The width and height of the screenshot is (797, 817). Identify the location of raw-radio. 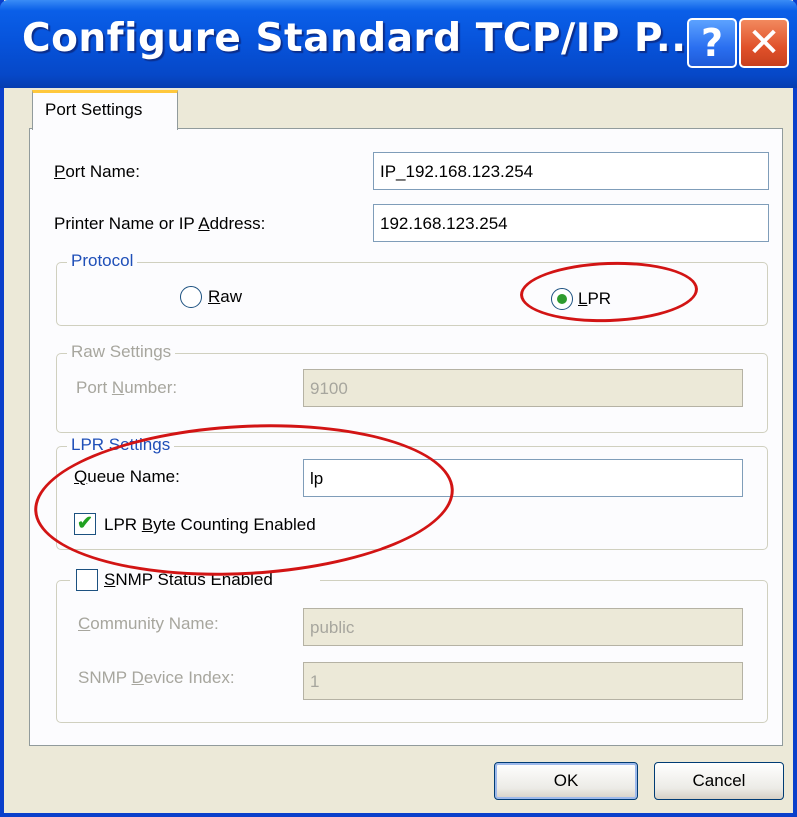
(191, 297).